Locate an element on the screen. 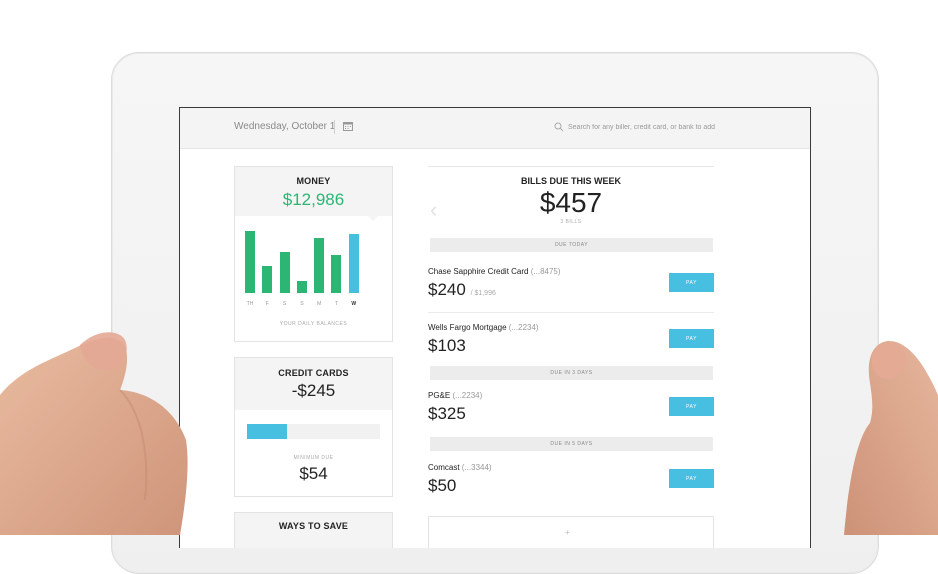 Image resolution: width=938 pixels, height=574 pixels. minimum-due-value: $54 is located at coordinates (313, 473).